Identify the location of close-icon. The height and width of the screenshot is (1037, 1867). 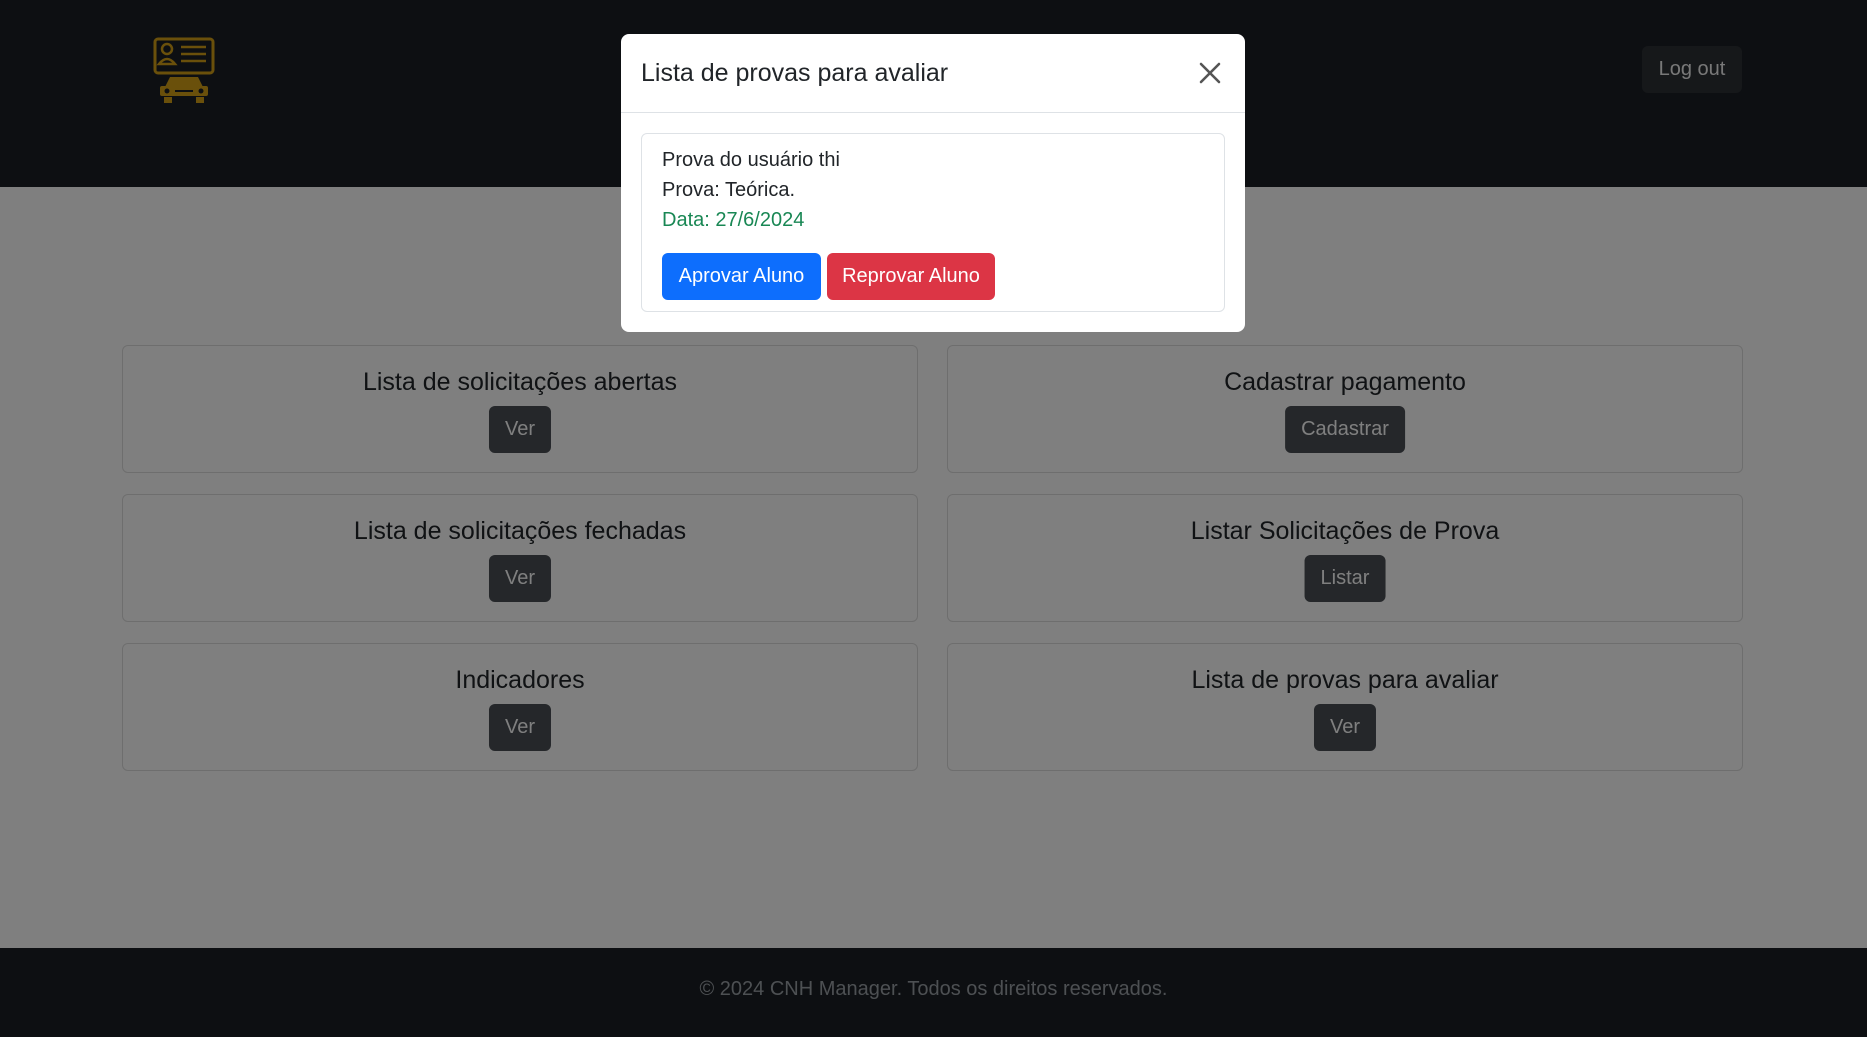
(1210, 73).